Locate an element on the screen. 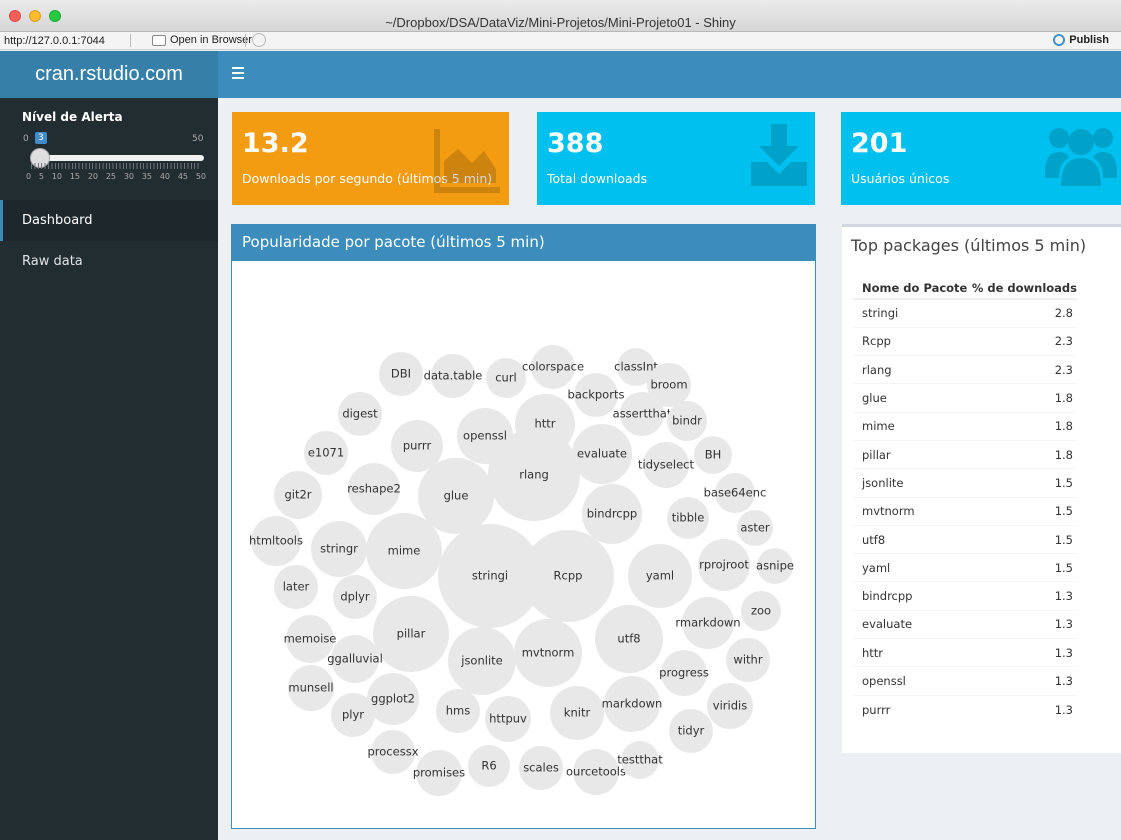 Image resolution: width=1121 pixels, height=840 pixels. package-name-cell: purrr is located at coordinates (911, 709).